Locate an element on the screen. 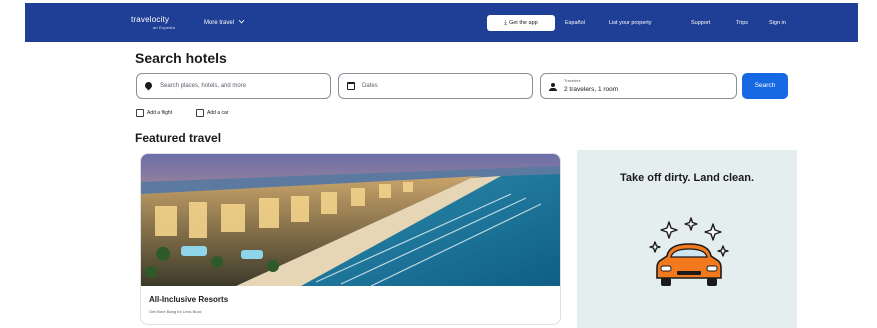 The width and height of the screenshot is (877, 328). advertisement-panel: Take off dirty. Land clean. is located at coordinates (687, 239).